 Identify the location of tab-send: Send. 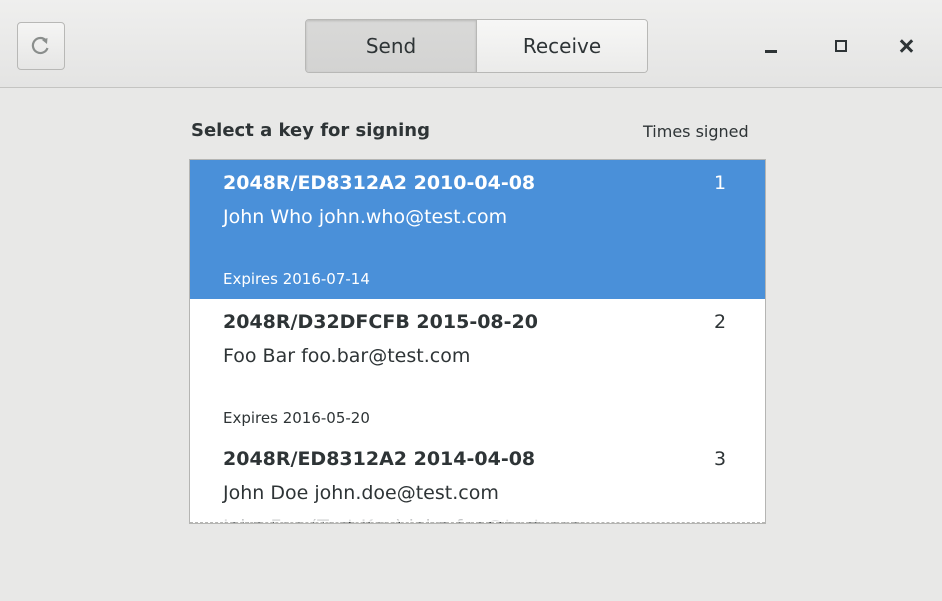
(391, 46).